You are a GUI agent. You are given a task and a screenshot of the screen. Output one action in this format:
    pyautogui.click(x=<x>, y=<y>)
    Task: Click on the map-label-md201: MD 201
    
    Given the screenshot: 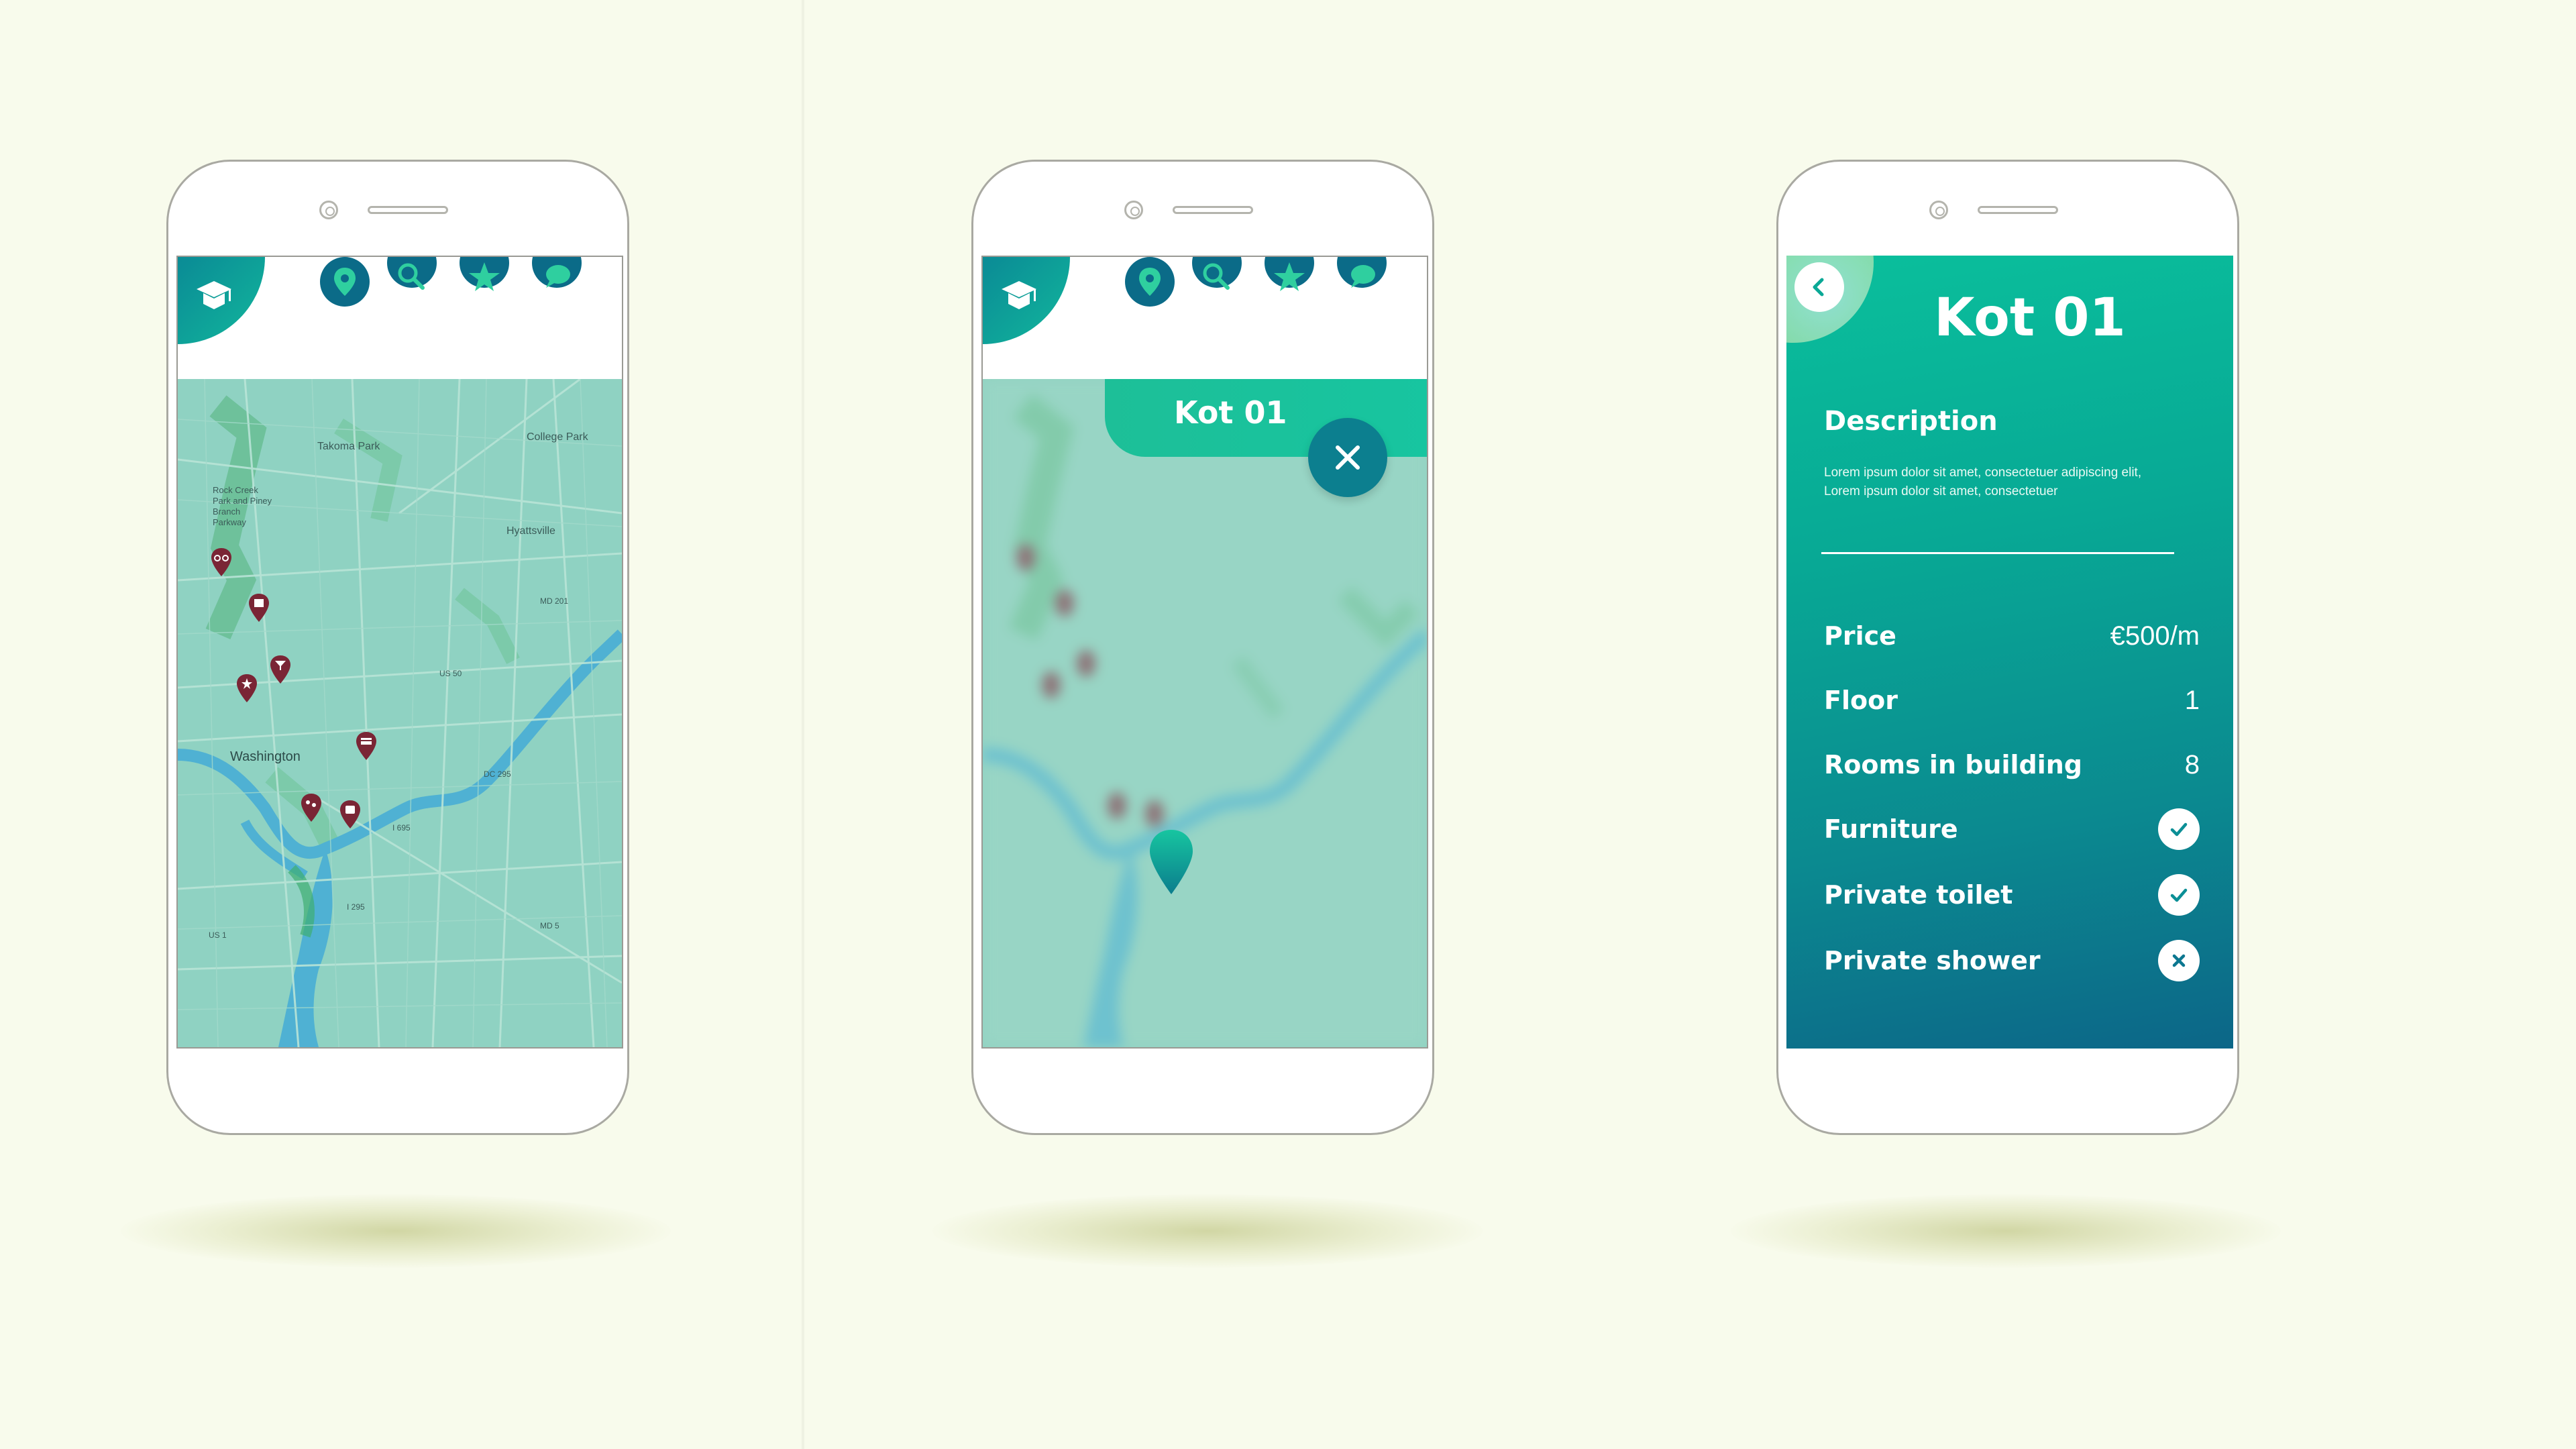 What is the action you would take?
    pyautogui.click(x=554, y=601)
    